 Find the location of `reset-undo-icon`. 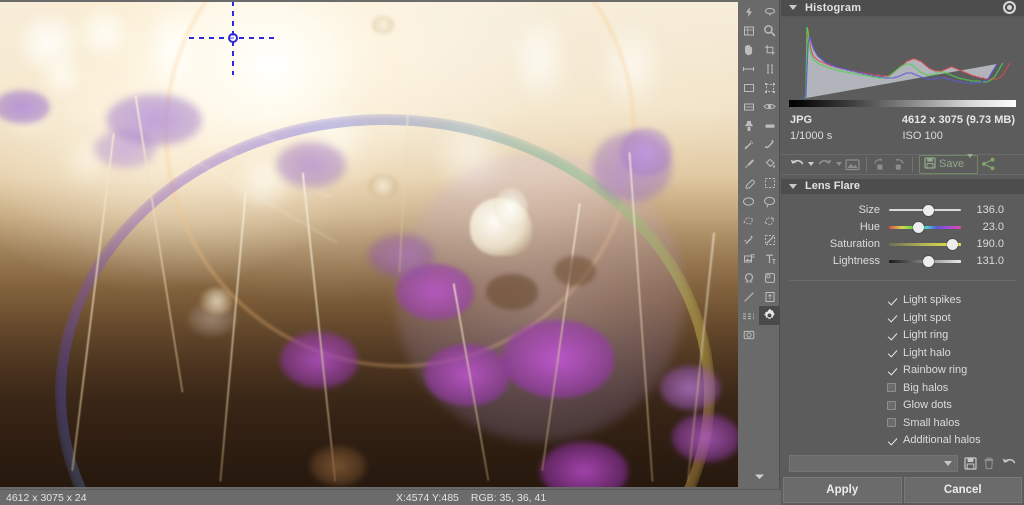

reset-undo-icon is located at coordinates (1008, 463).